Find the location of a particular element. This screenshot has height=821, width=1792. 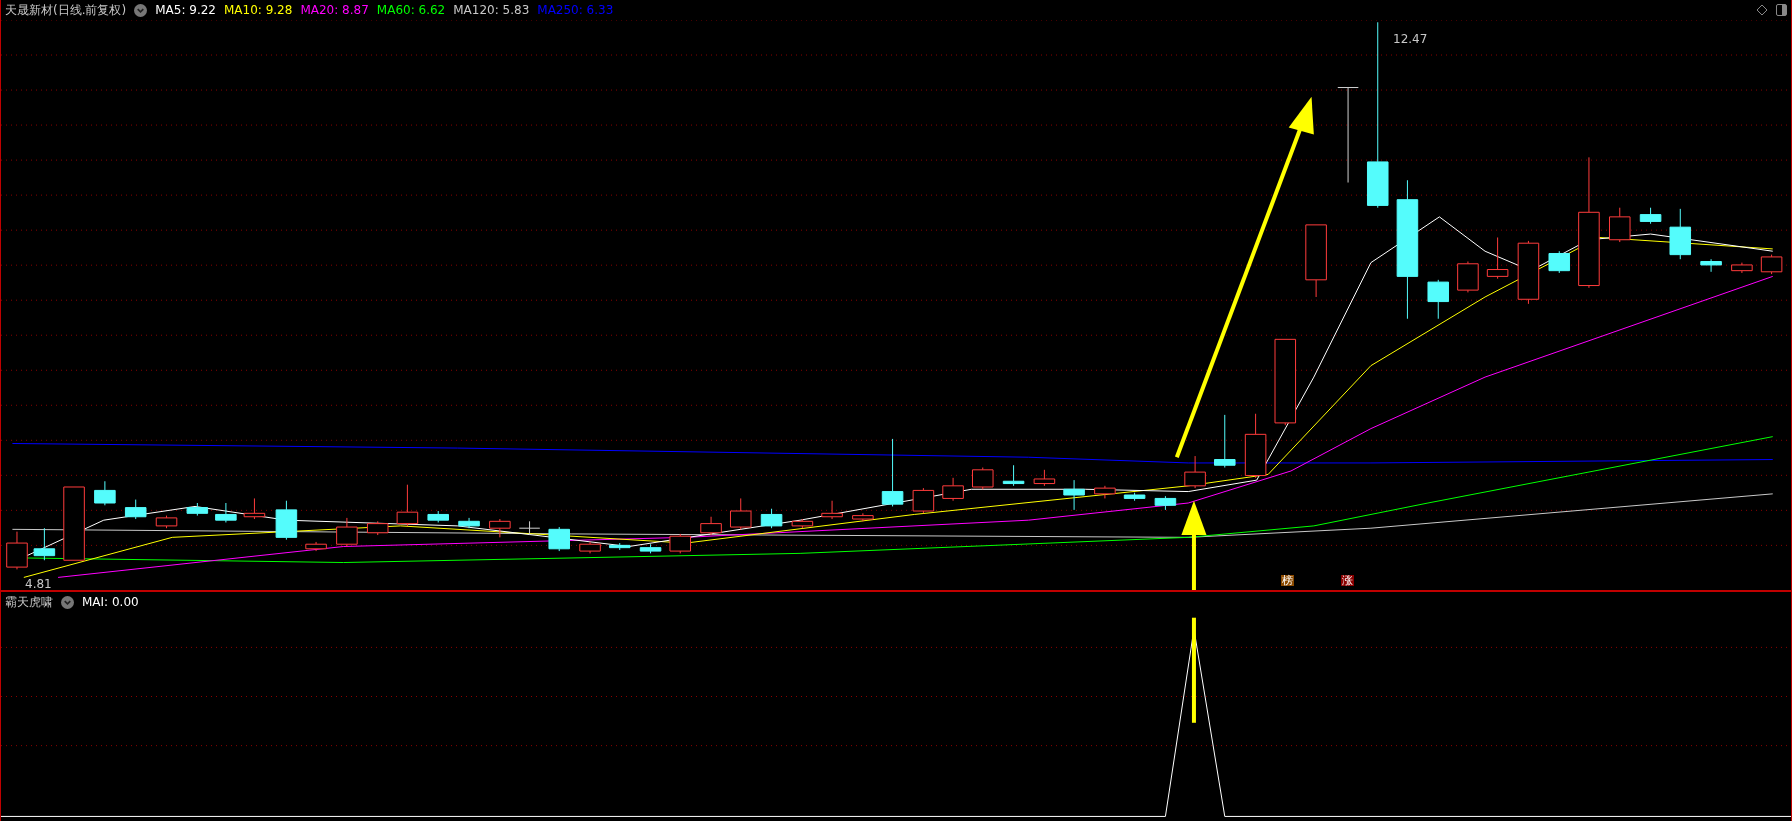

indicator-value: MA20: 8.87 is located at coordinates (334, 10).